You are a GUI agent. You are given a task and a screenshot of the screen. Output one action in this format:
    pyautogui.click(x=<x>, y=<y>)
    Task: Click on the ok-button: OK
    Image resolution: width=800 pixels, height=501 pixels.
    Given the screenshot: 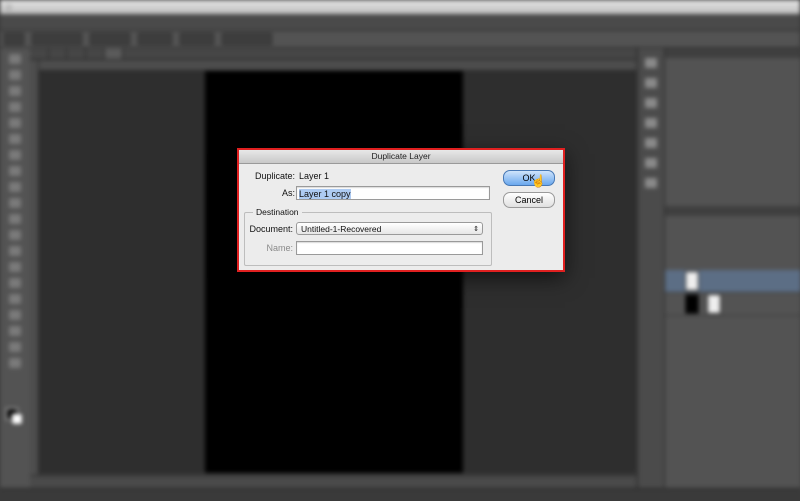 What is the action you would take?
    pyautogui.click(x=529, y=178)
    